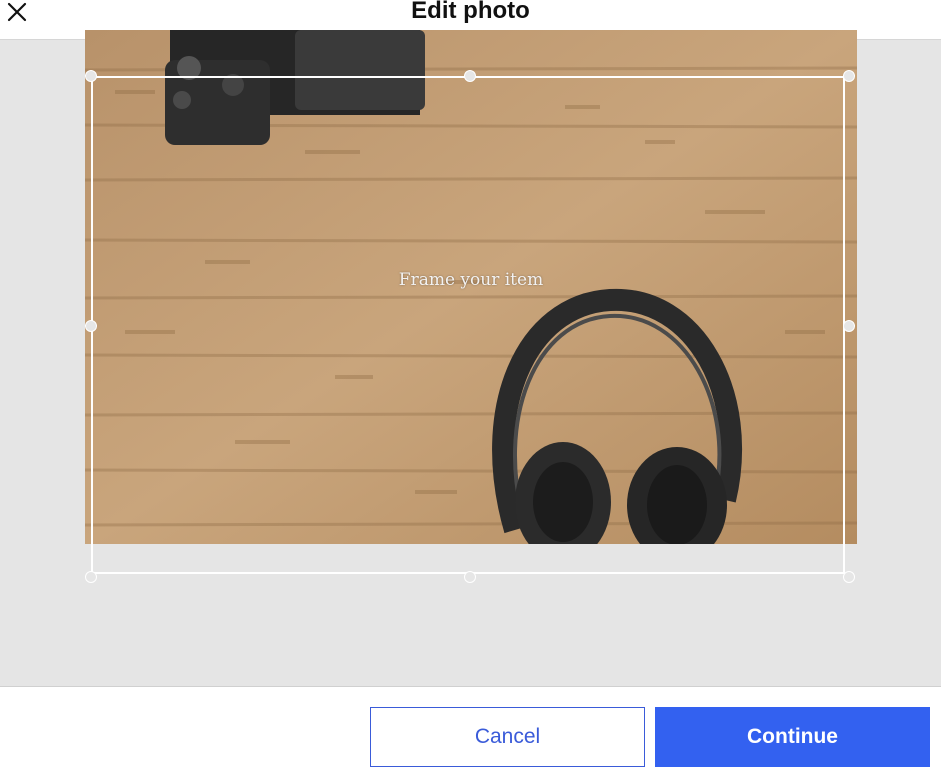 The height and width of the screenshot is (773, 941). What do you see at coordinates (849, 577) in the screenshot?
I see `crop-handle-bottom-right` at bounding box center [849, 577].